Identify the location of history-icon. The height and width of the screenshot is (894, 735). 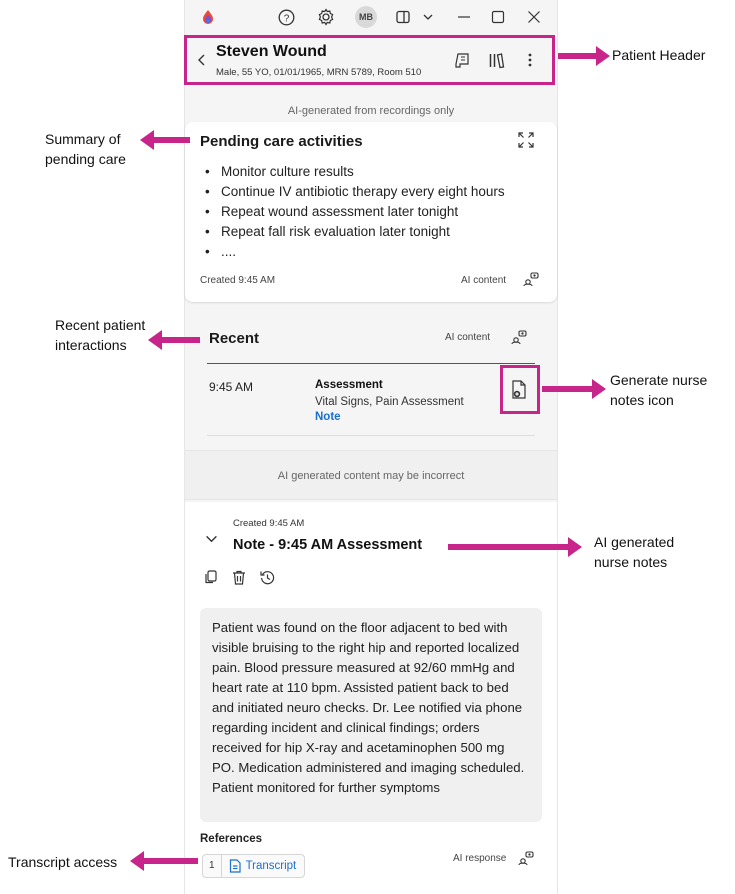
(268, 578).